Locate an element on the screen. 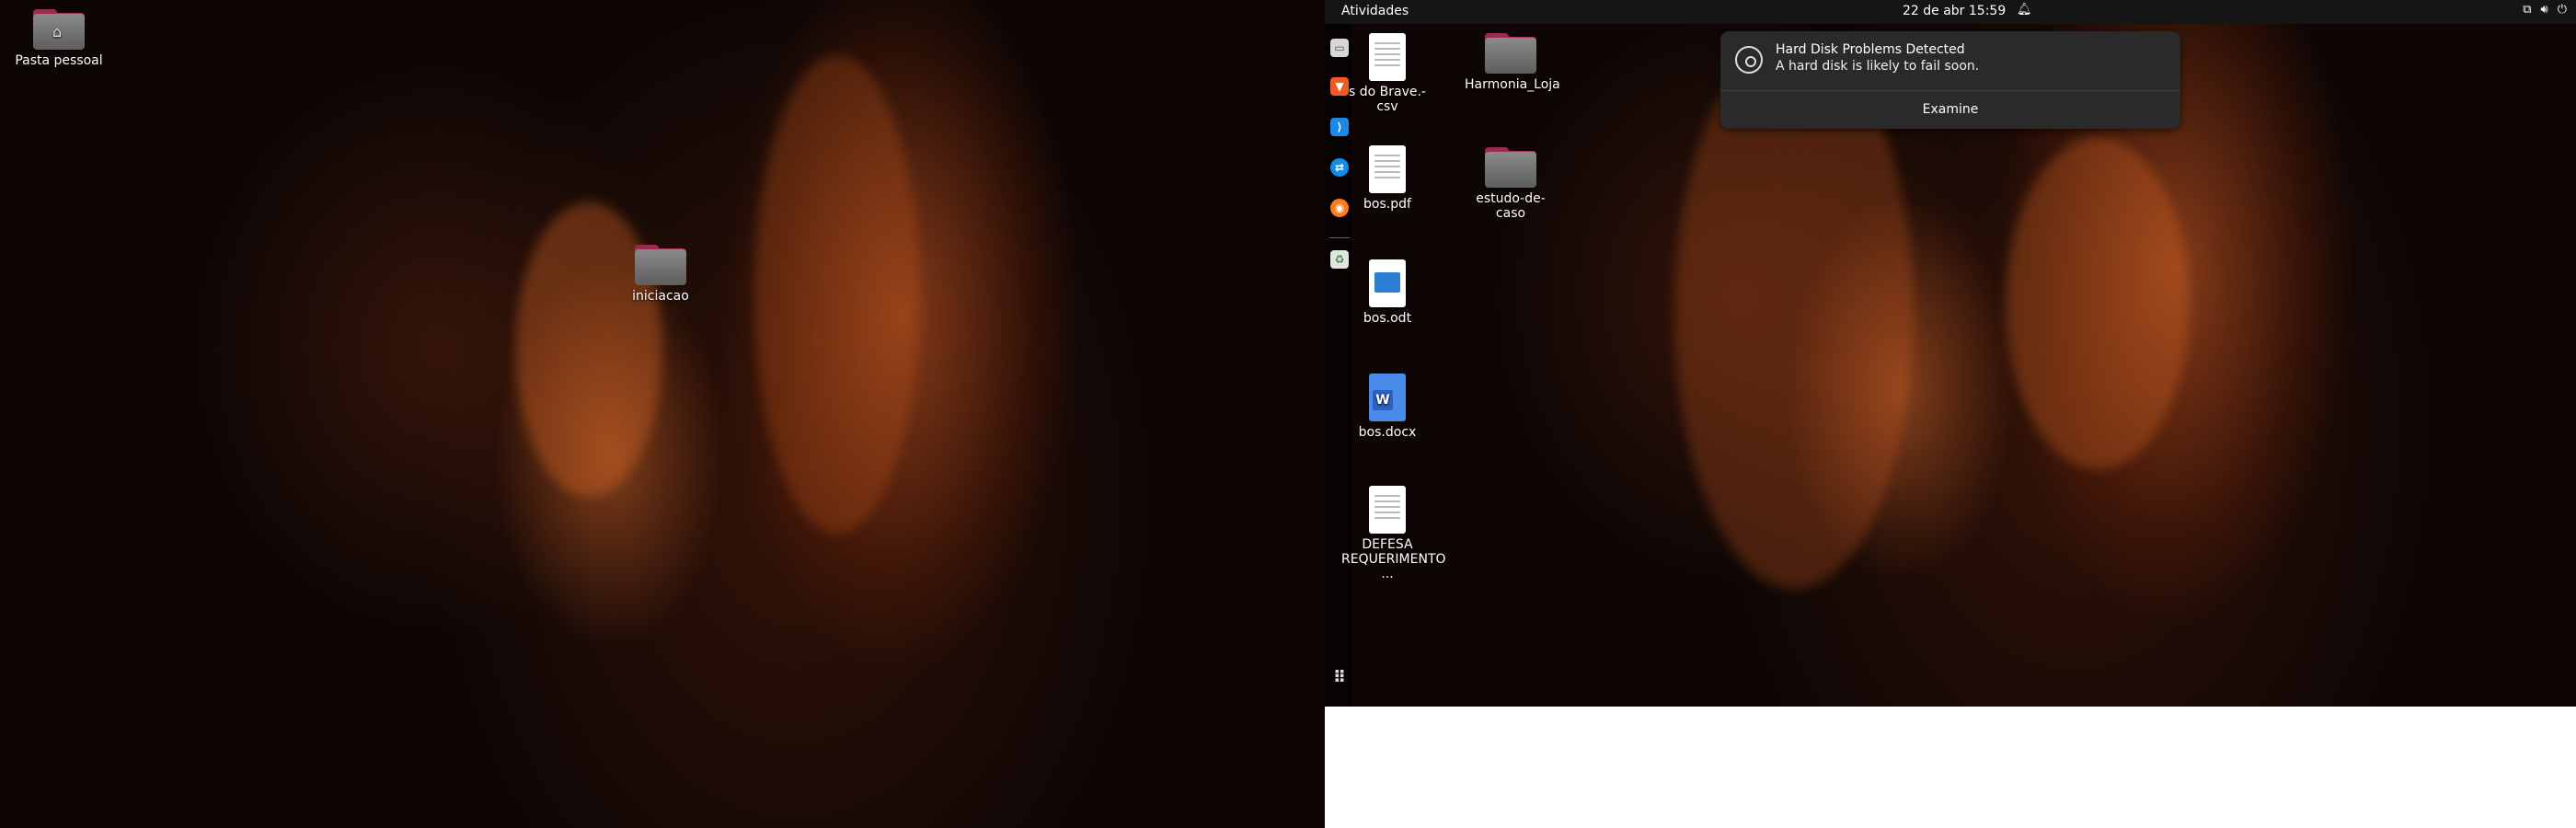 The image size is (2576, 828). desktop-icon-home-folder: ⌂ Pasta pessoal is located at coordinates (59, 38).